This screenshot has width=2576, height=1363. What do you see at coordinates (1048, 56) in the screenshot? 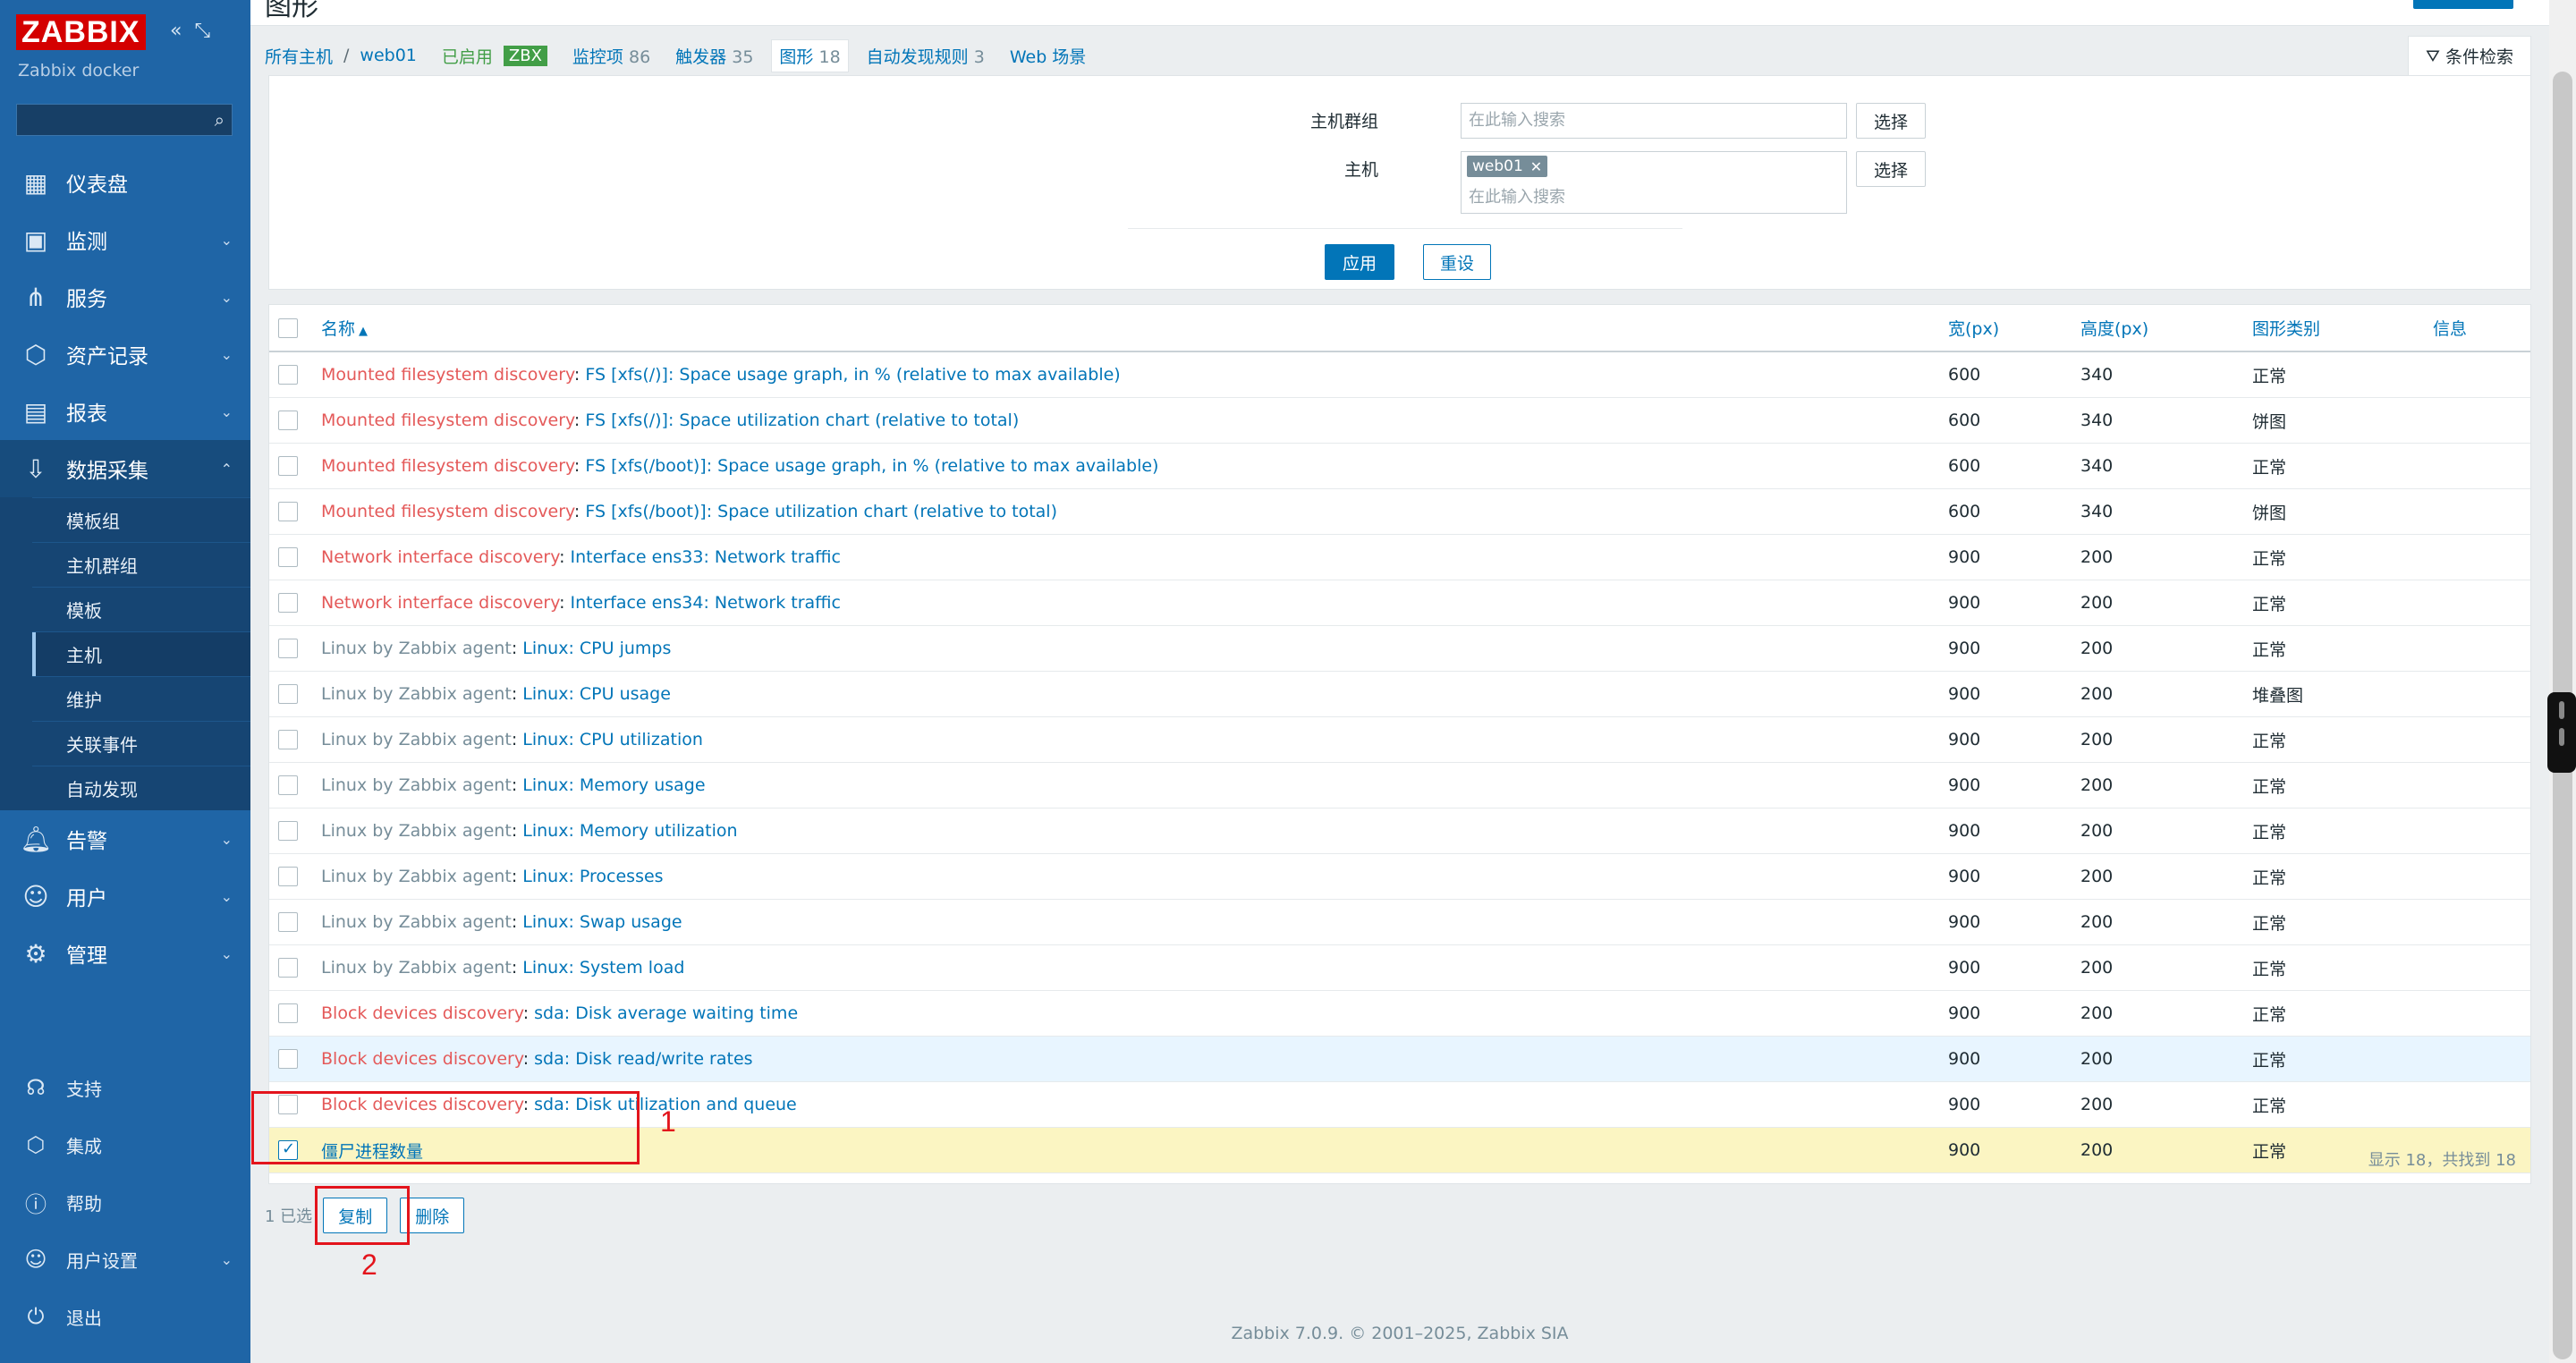
I see `tab-web-scenarios: Web 场景` at bounding box center [1048, 56].